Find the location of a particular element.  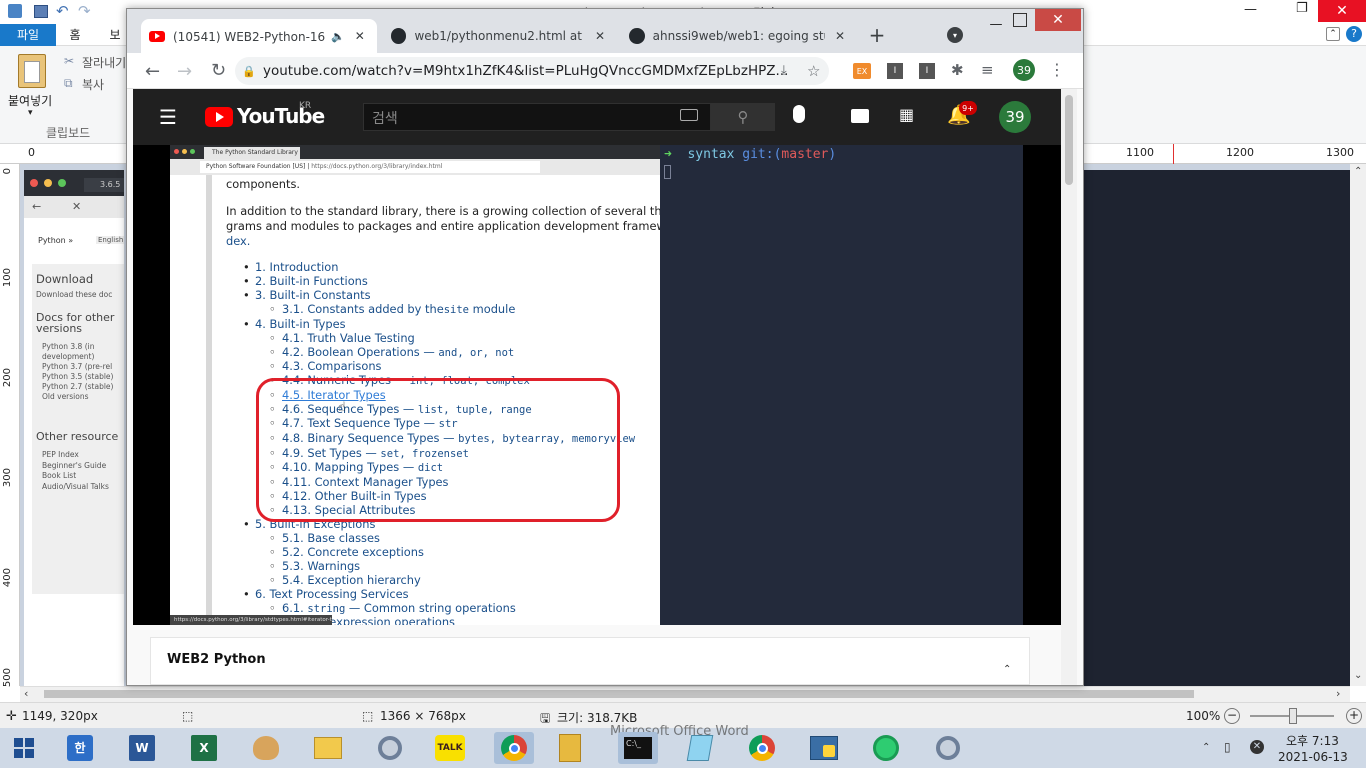

network-off-icon: ✕ is located at coordinates (1257, 747).